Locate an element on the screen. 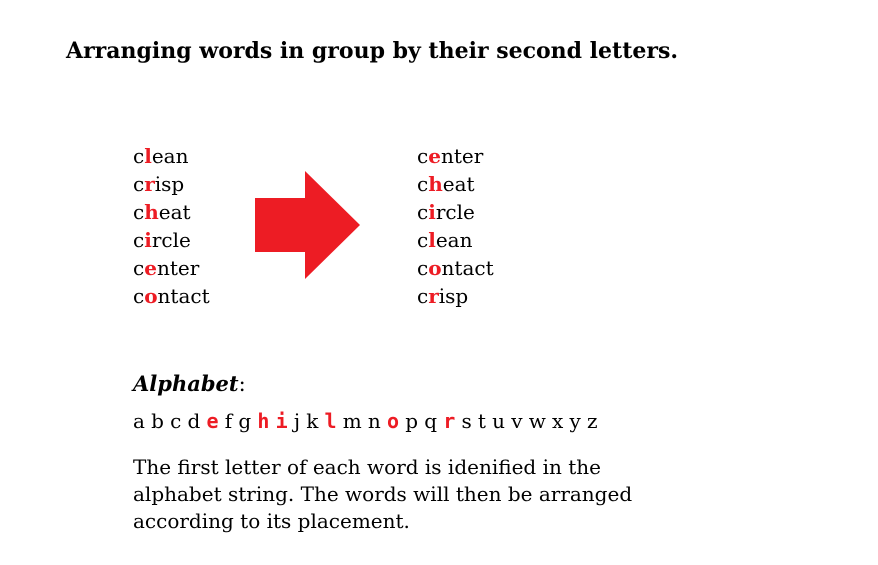 Image resolution: width=878 pixels, height=565 pixels. highlighted-alphabet-letter: i is located at coordinates (281, 421).